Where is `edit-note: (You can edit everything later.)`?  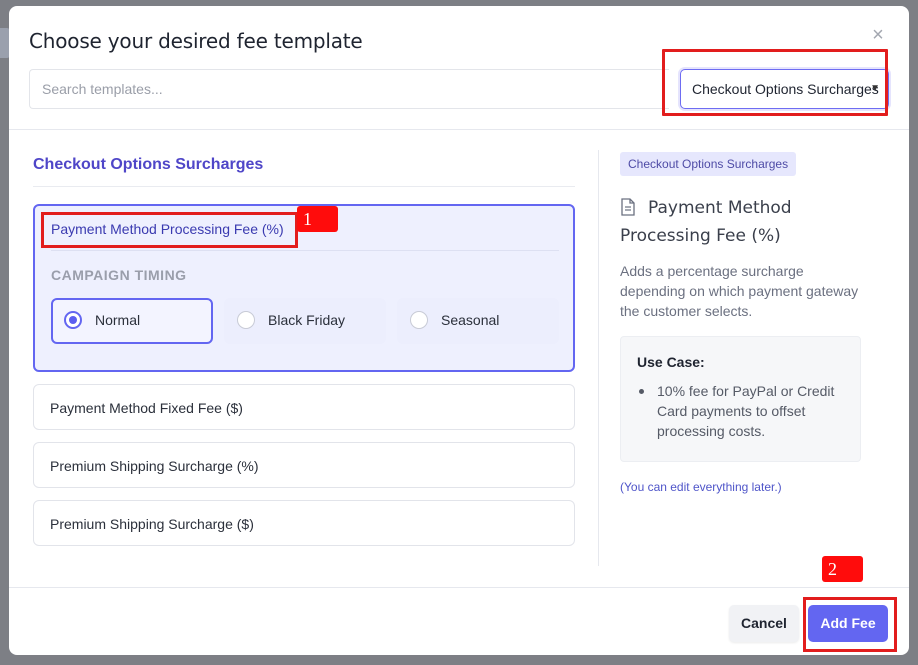
edit-note: (You can edit everything later.) is located at coordinates (701, 487).